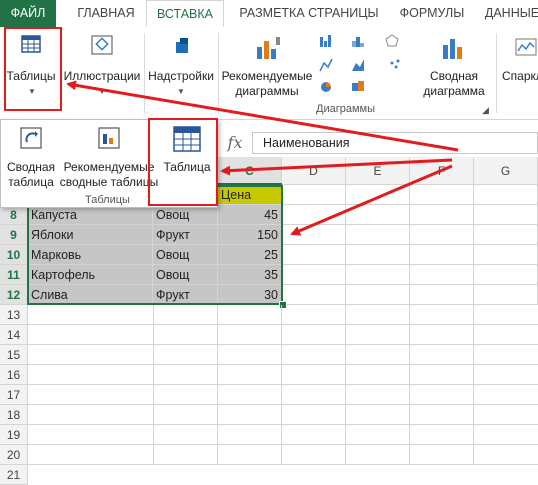  Describe the element at coordinates (14, 475) in the screenshot. I see `row-header: 21` at that location.